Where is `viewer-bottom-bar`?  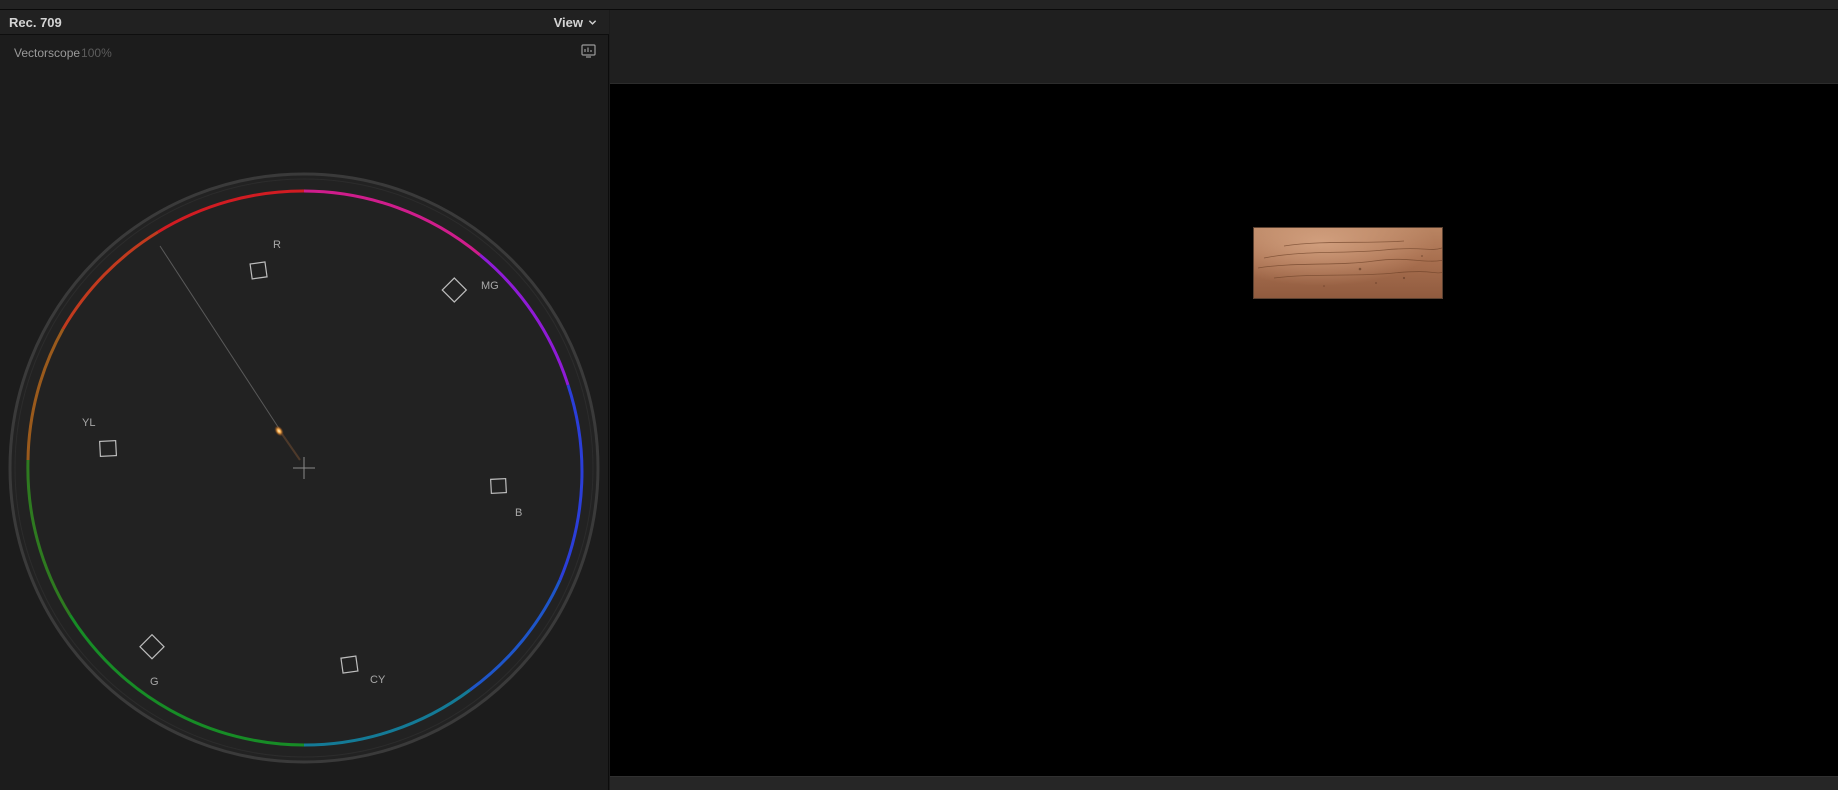
viewer-bottom-bar is located at coordinates (1224, 783).